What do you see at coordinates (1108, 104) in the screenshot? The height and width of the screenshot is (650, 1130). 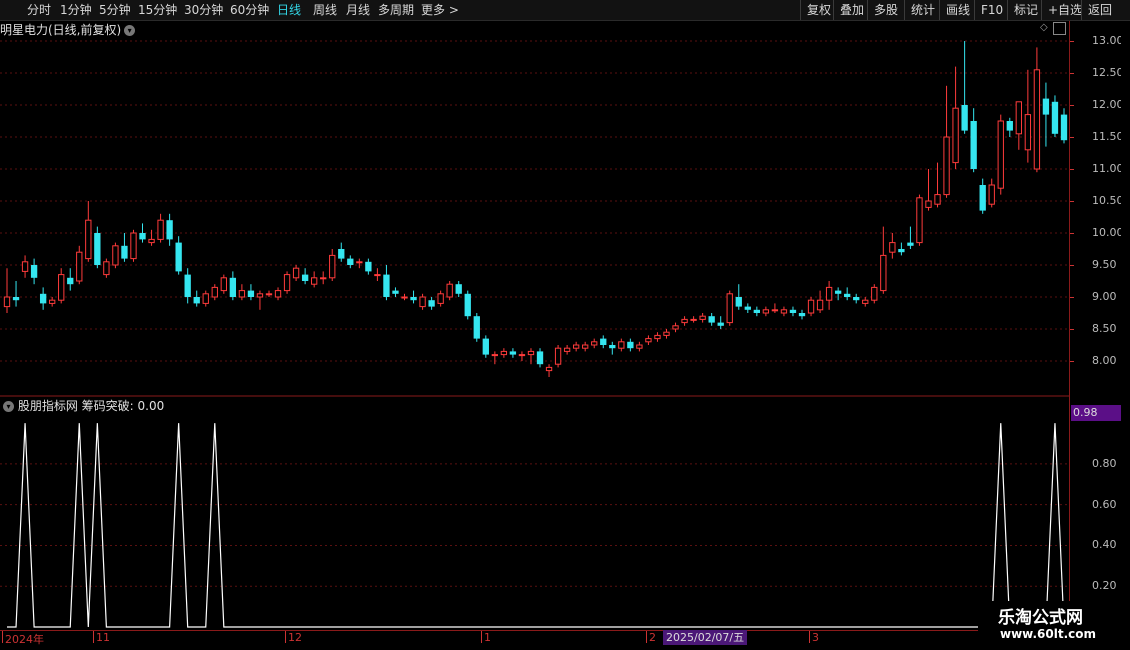 I see `y-tick-label: 12.00` at bounding box center [1108, 104].